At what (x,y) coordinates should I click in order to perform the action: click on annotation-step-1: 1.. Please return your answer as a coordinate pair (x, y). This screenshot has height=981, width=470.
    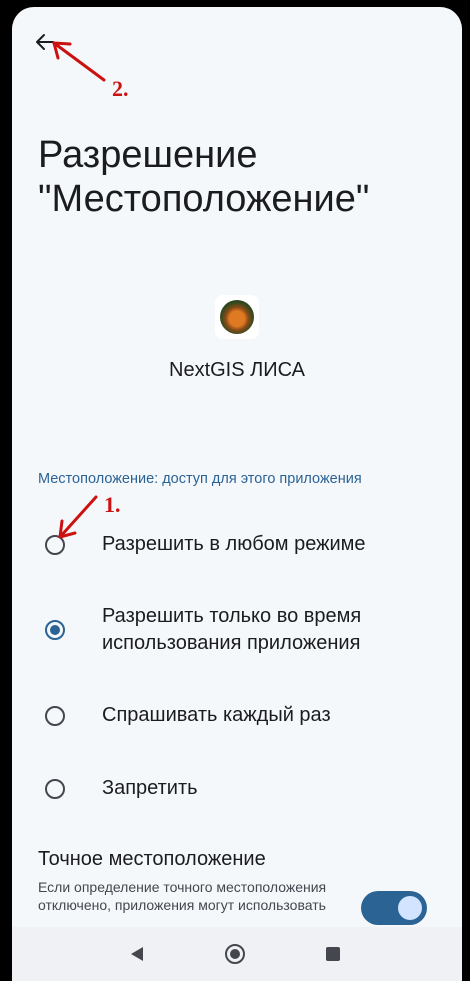
    Looking at the image, I should click on (112, 504).